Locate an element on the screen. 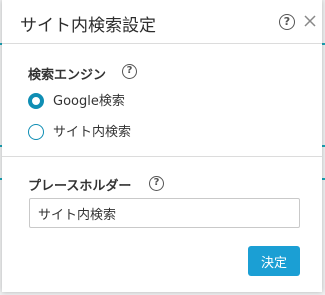  placeholder-label: プレースホルダー is located at coordinates (80, 186).